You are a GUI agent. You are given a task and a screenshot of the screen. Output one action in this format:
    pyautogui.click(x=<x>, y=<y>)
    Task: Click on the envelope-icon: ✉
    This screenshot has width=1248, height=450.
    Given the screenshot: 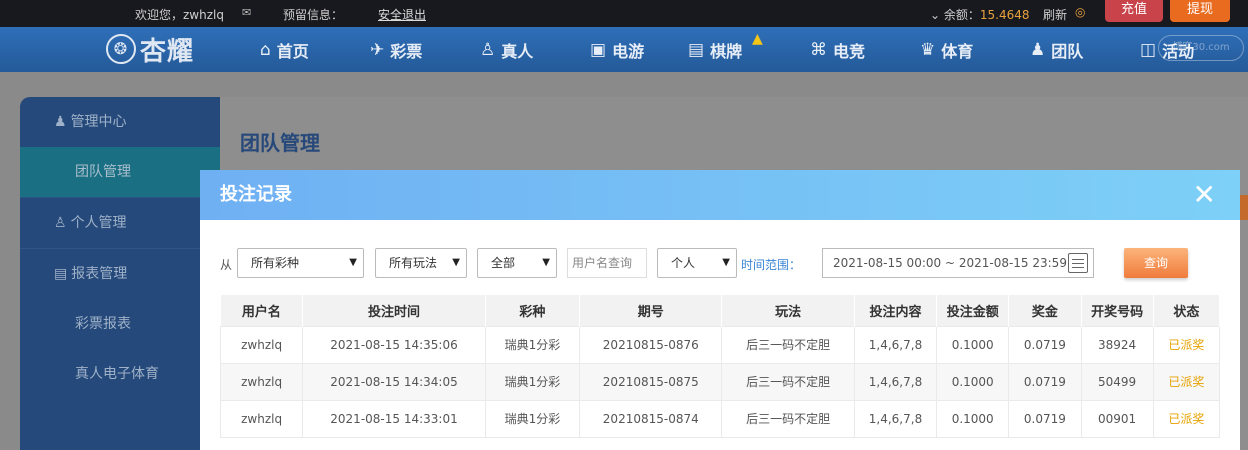 What is the action you would take?
    pyautogui.click(x=246, y=12)
    